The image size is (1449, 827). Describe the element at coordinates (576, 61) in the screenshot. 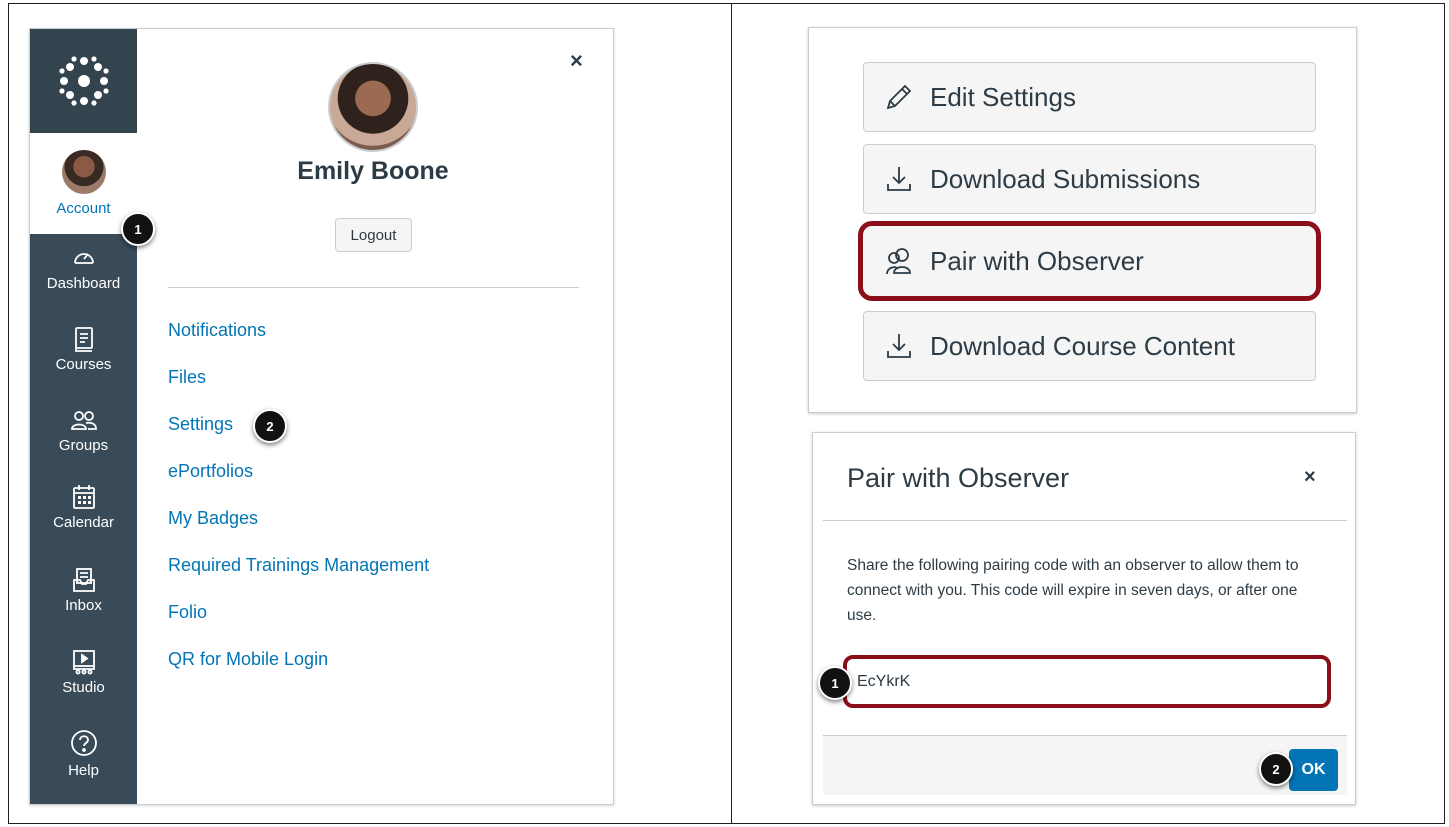

I see `tray-close-icon: ×` at that location.